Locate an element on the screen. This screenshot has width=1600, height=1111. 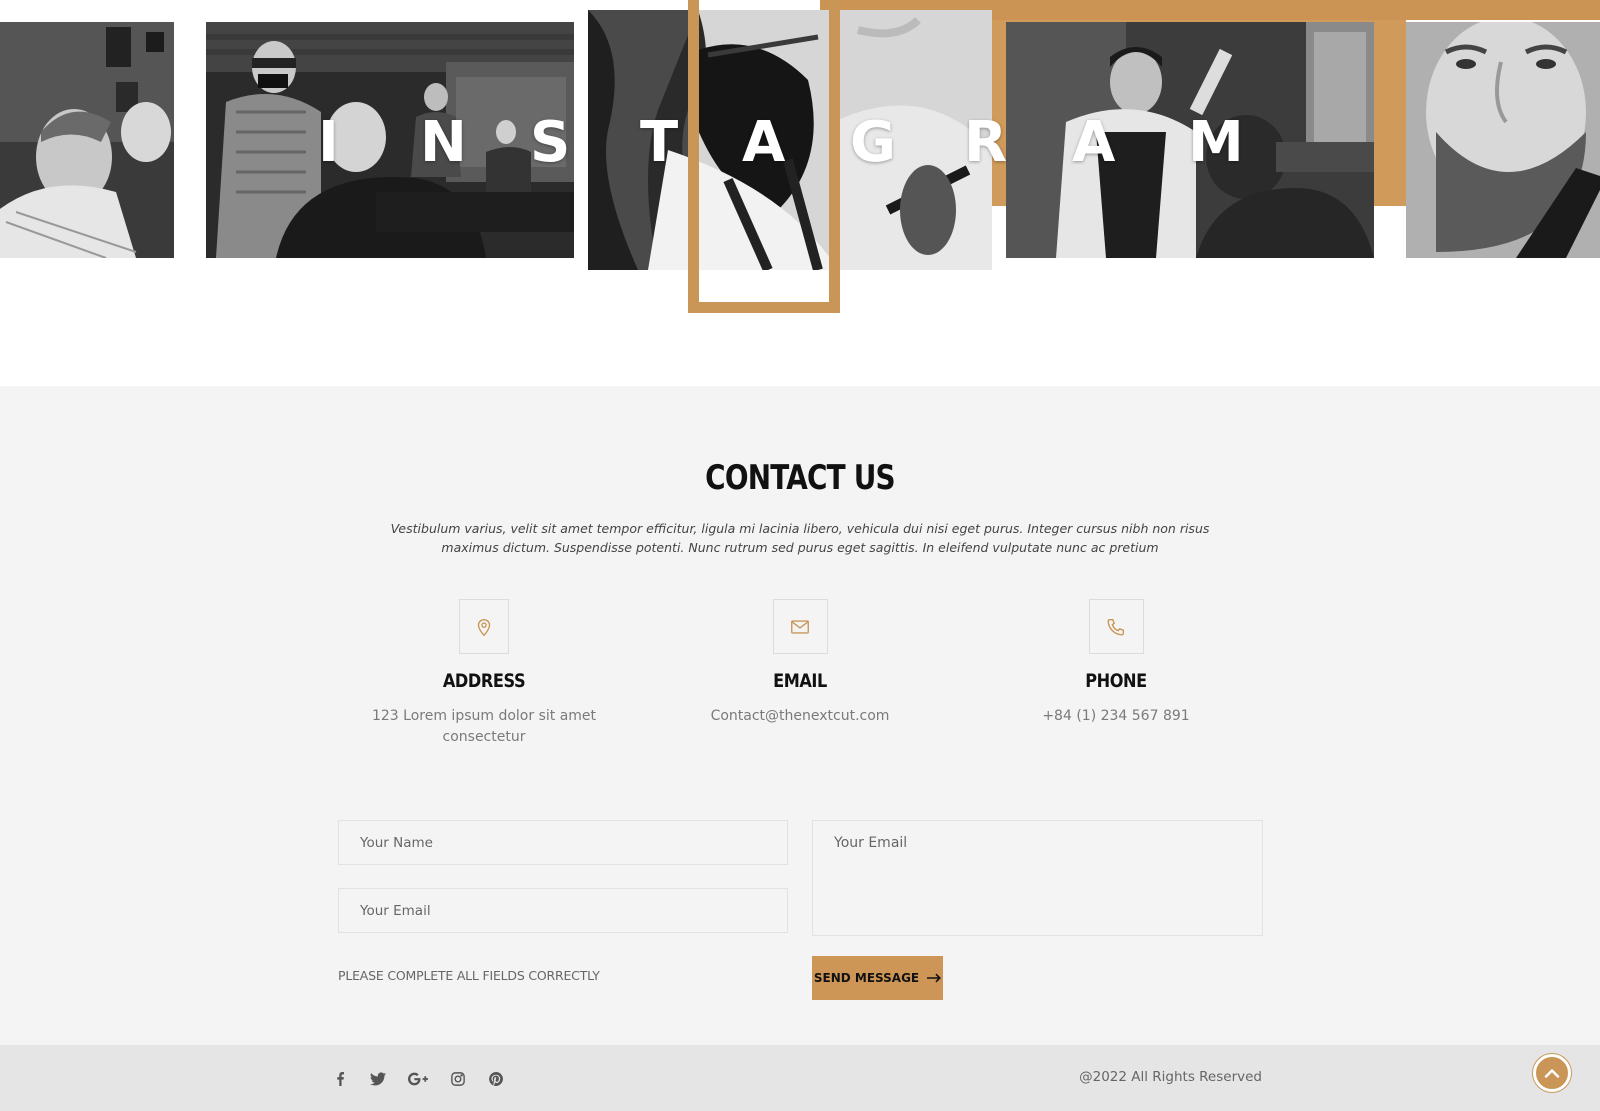
social-links is located at coordinates (418, 1079).